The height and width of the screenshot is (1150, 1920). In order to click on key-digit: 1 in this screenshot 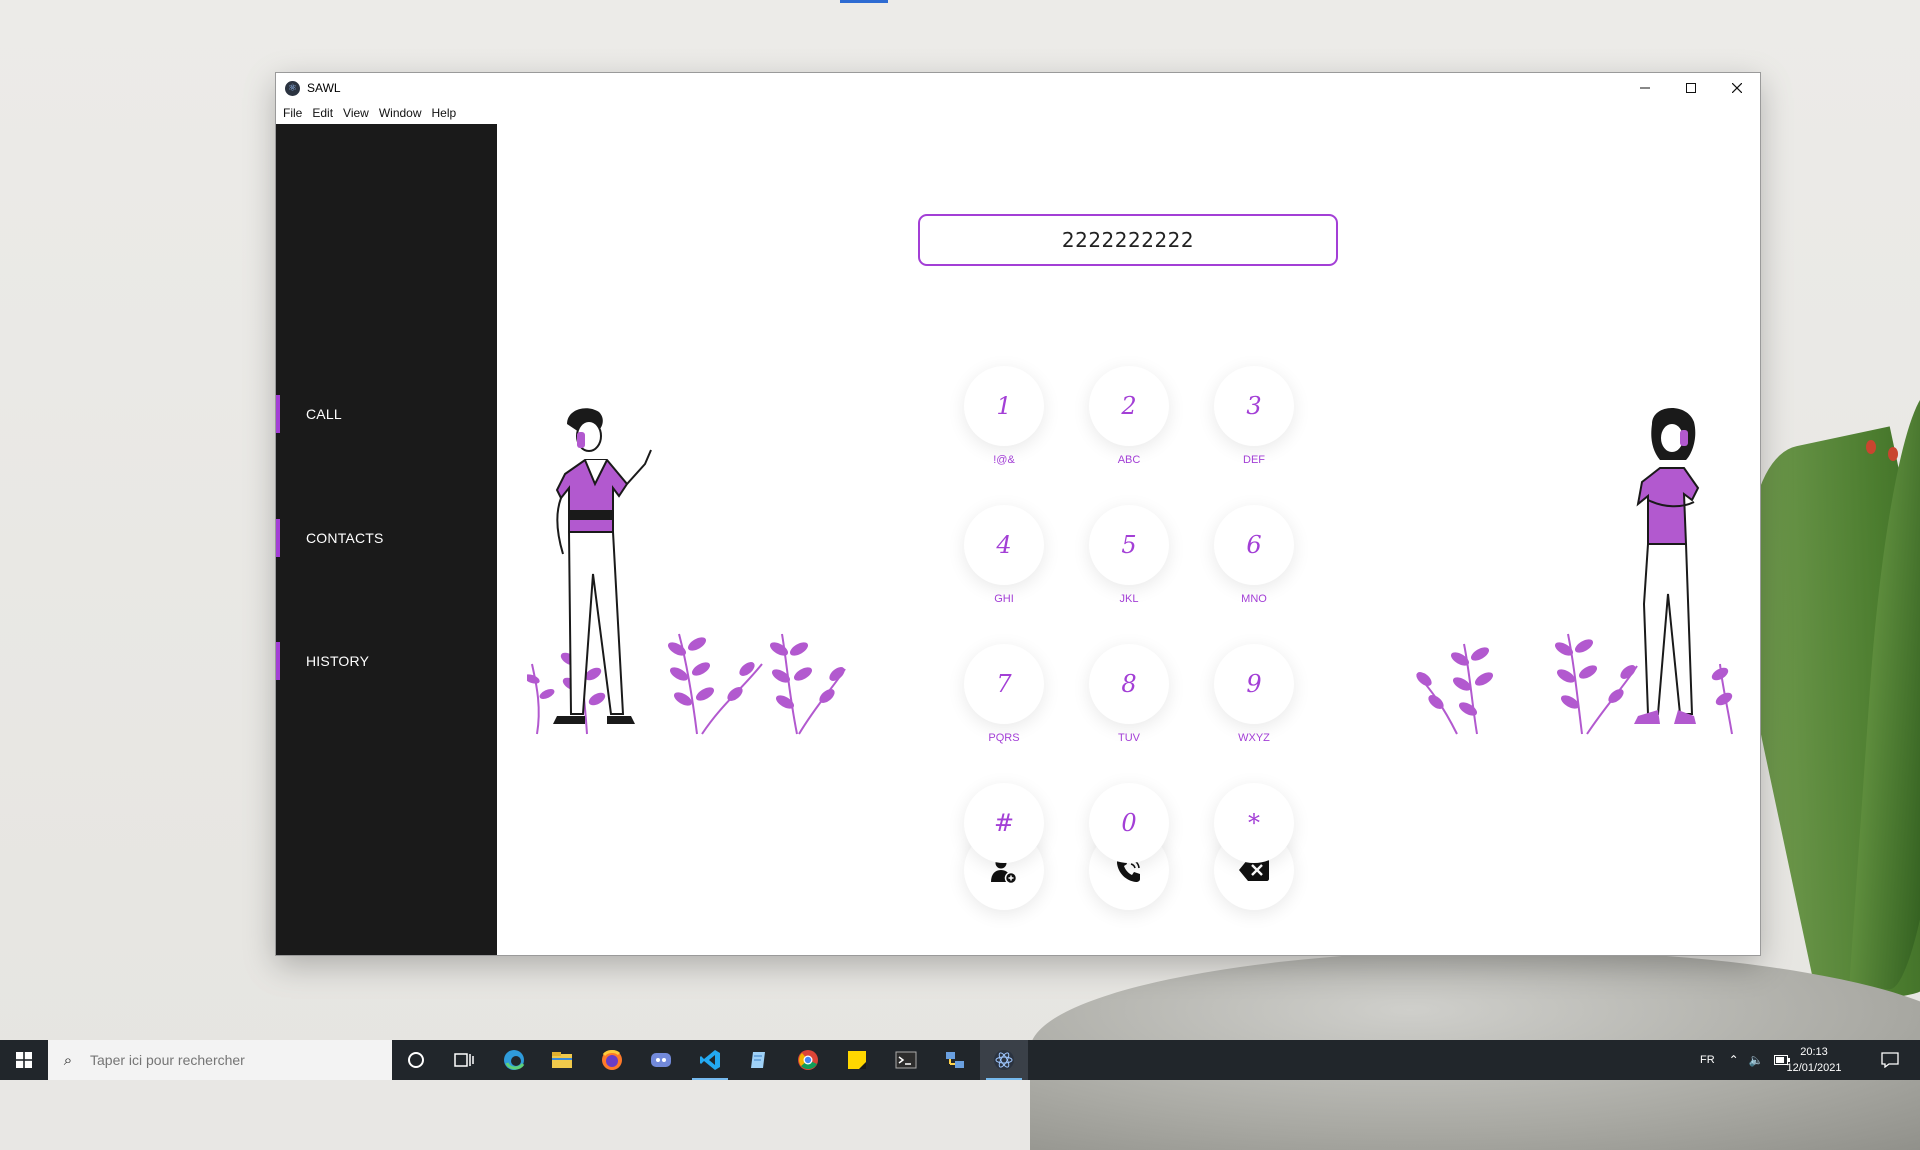, I will do `click(1004, 406)`.